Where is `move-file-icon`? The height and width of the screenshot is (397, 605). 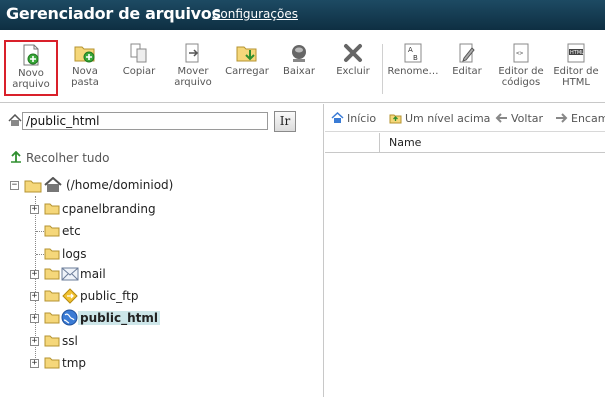
move-file-icon is located at coordinates (192, 53).